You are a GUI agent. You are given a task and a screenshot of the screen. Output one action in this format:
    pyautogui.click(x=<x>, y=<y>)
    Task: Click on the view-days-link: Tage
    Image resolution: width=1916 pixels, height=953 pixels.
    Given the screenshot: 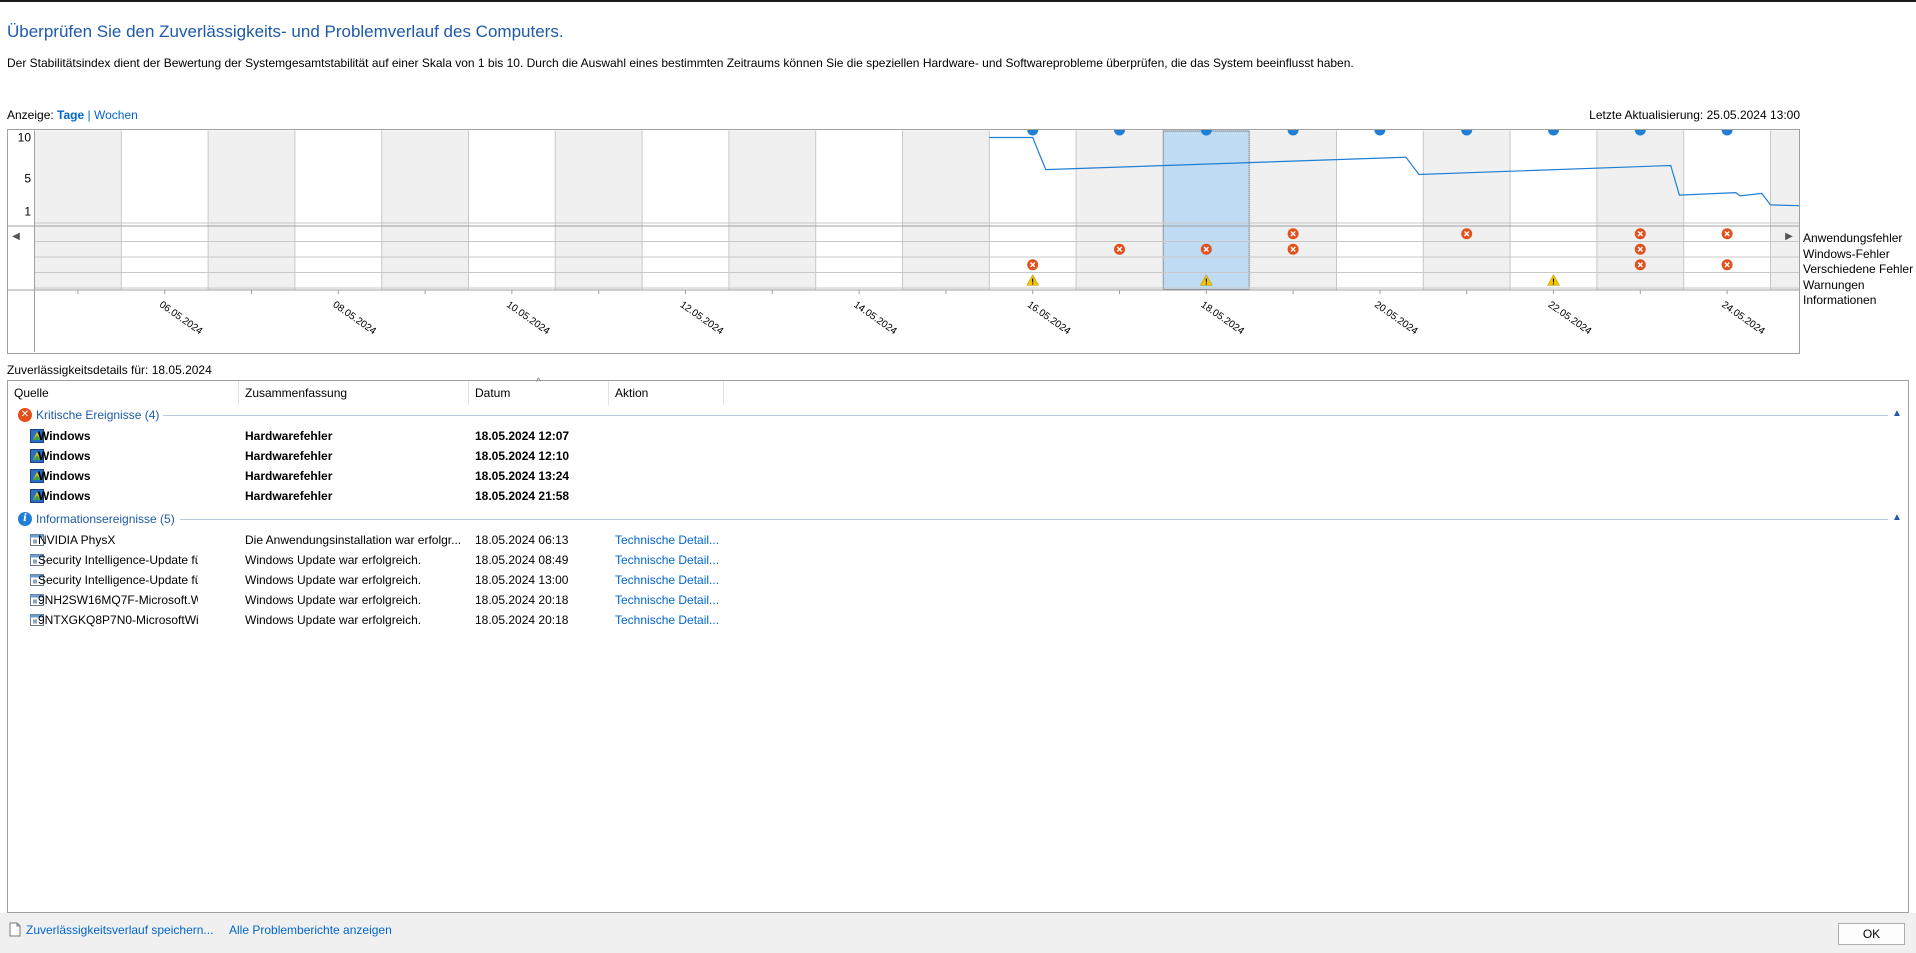 What is the action you would take?
    pyautogui.click(x=70, y=115)
    